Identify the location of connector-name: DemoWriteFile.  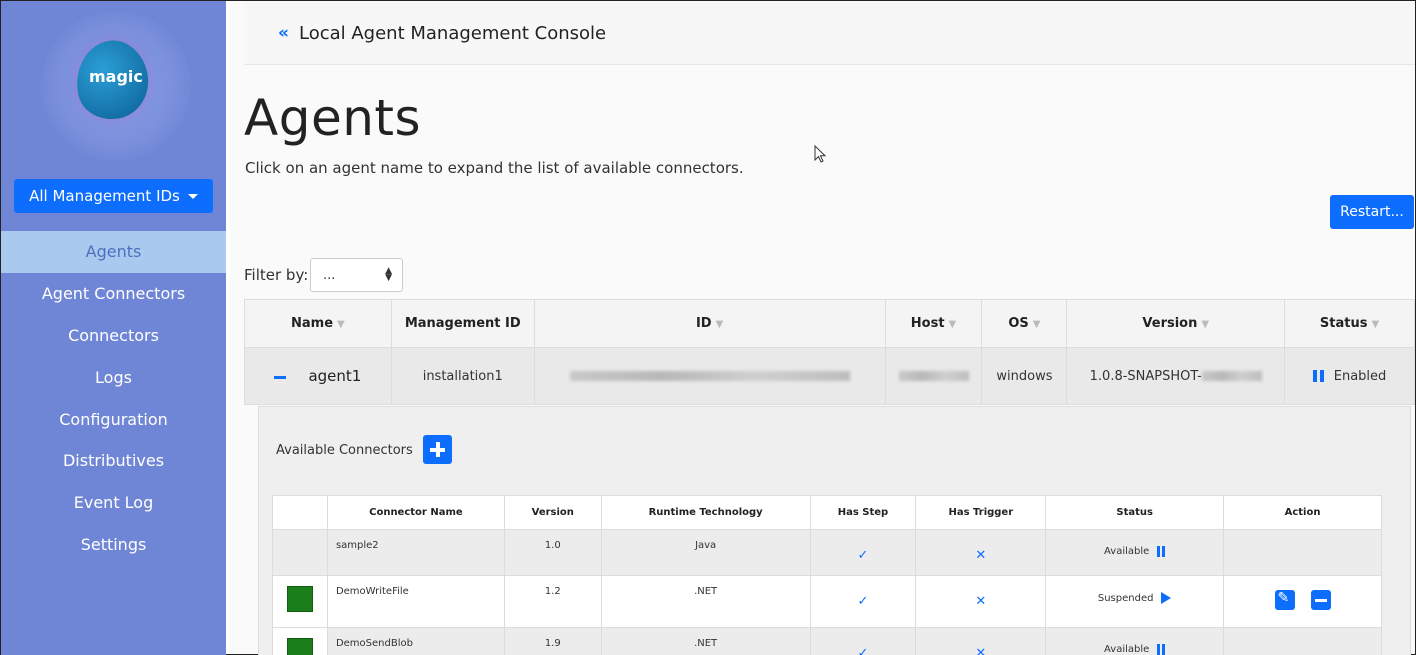
(415, 601).